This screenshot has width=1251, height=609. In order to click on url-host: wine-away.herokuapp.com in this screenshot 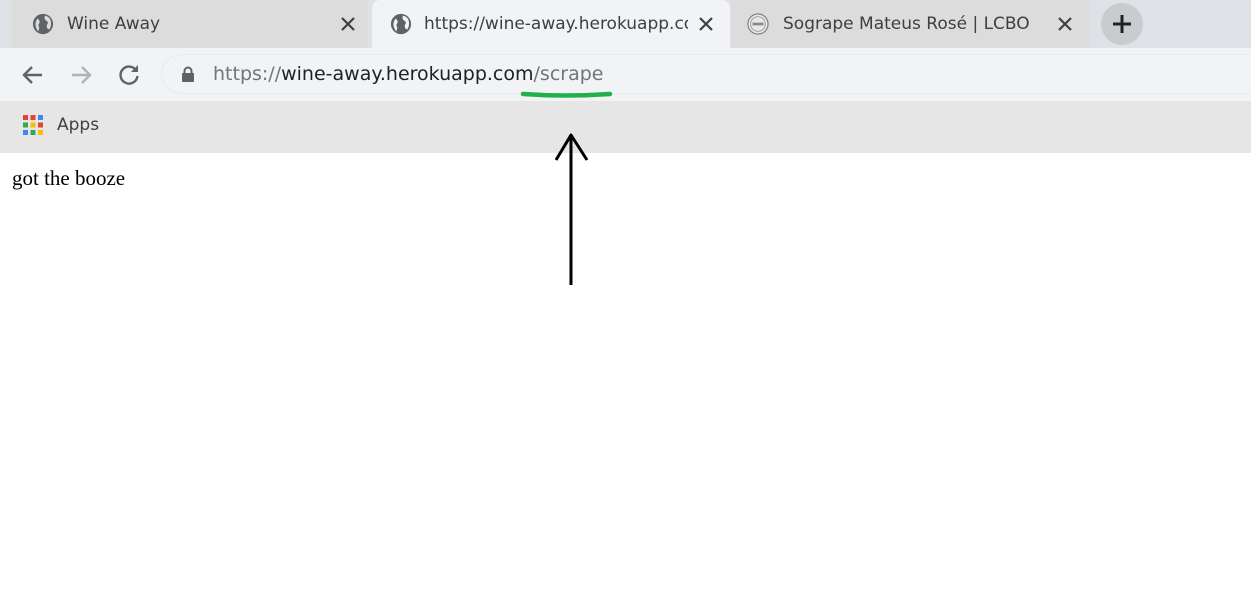, I will do `click(407, 74)`.